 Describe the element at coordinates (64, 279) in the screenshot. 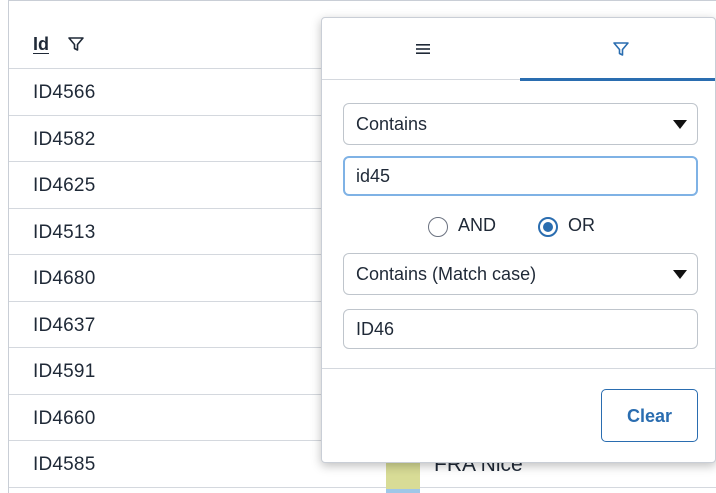

I see `id-cell: ID4680` at that location.